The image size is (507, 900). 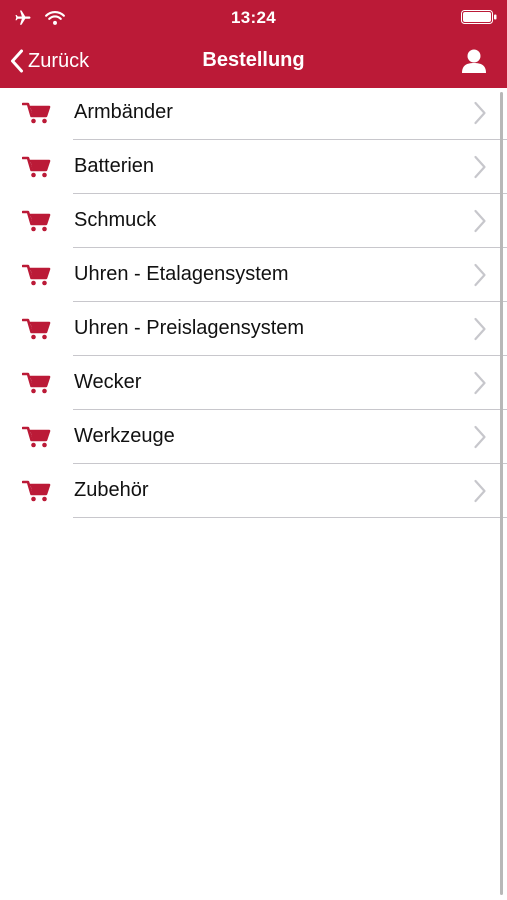 What do you see at coordinates (123, 112) in the screenshot?
I see `list-item-label: Armbänder` at bounding box center [123, 112].